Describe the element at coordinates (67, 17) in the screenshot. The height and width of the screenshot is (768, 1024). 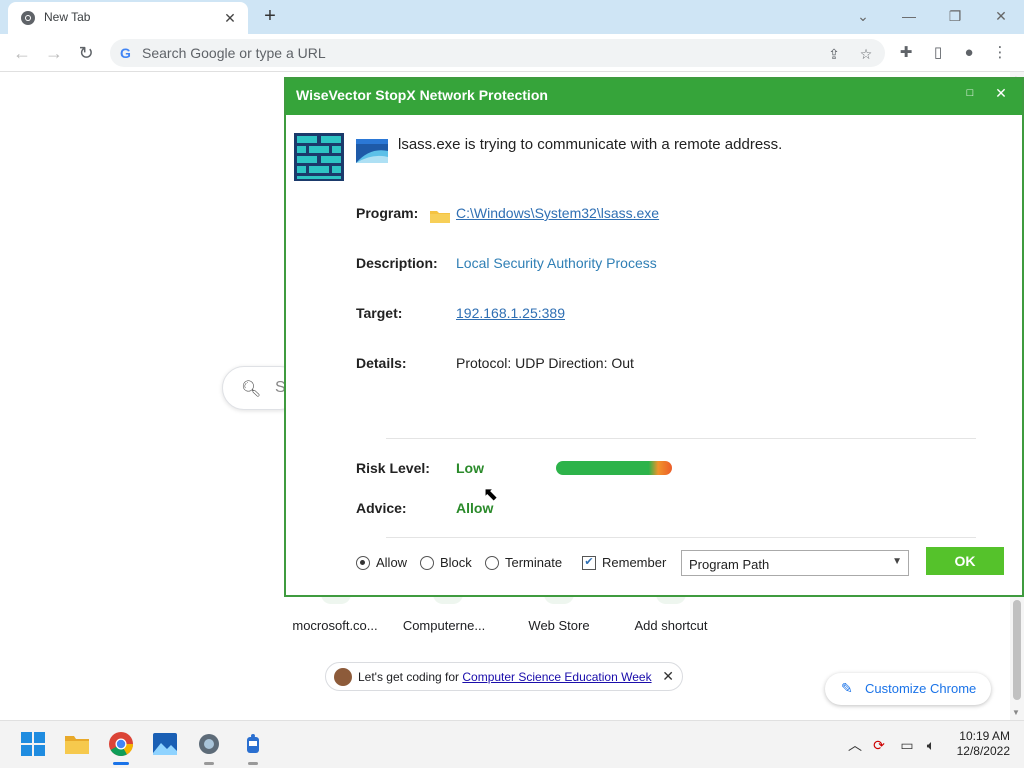
I see `tab-title: New Tab` at that location.